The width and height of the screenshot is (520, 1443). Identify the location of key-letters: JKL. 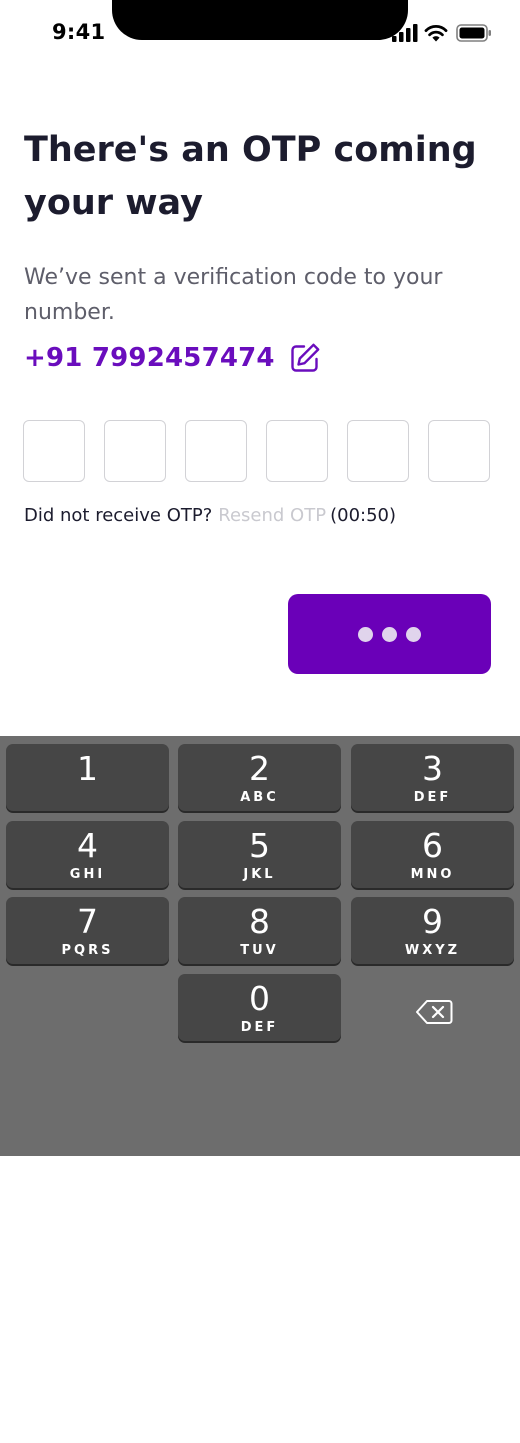
(259, 874).